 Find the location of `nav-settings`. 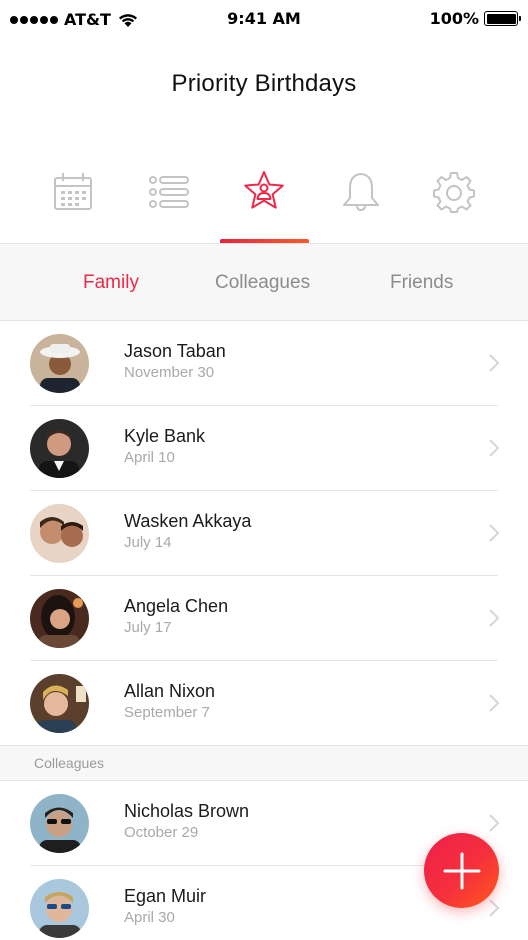

nav-settings is located at coordinates (454, 192).